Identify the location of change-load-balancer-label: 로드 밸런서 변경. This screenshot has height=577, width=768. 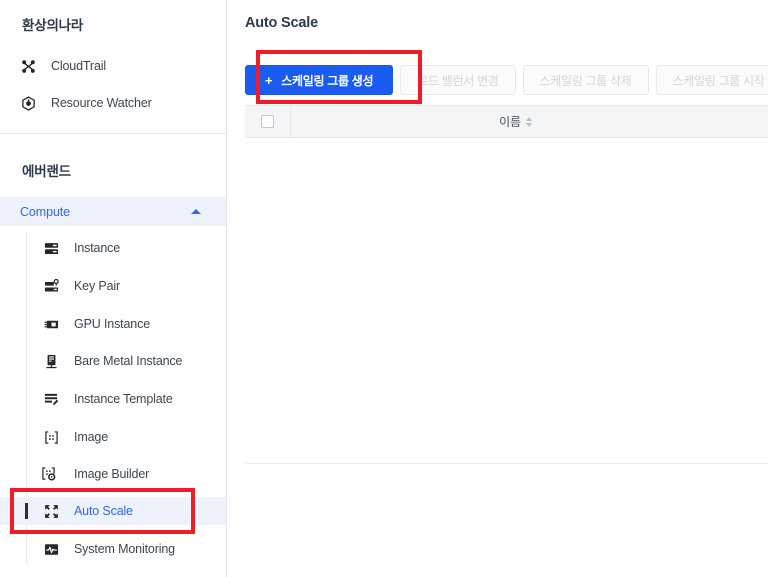
(458, 80).